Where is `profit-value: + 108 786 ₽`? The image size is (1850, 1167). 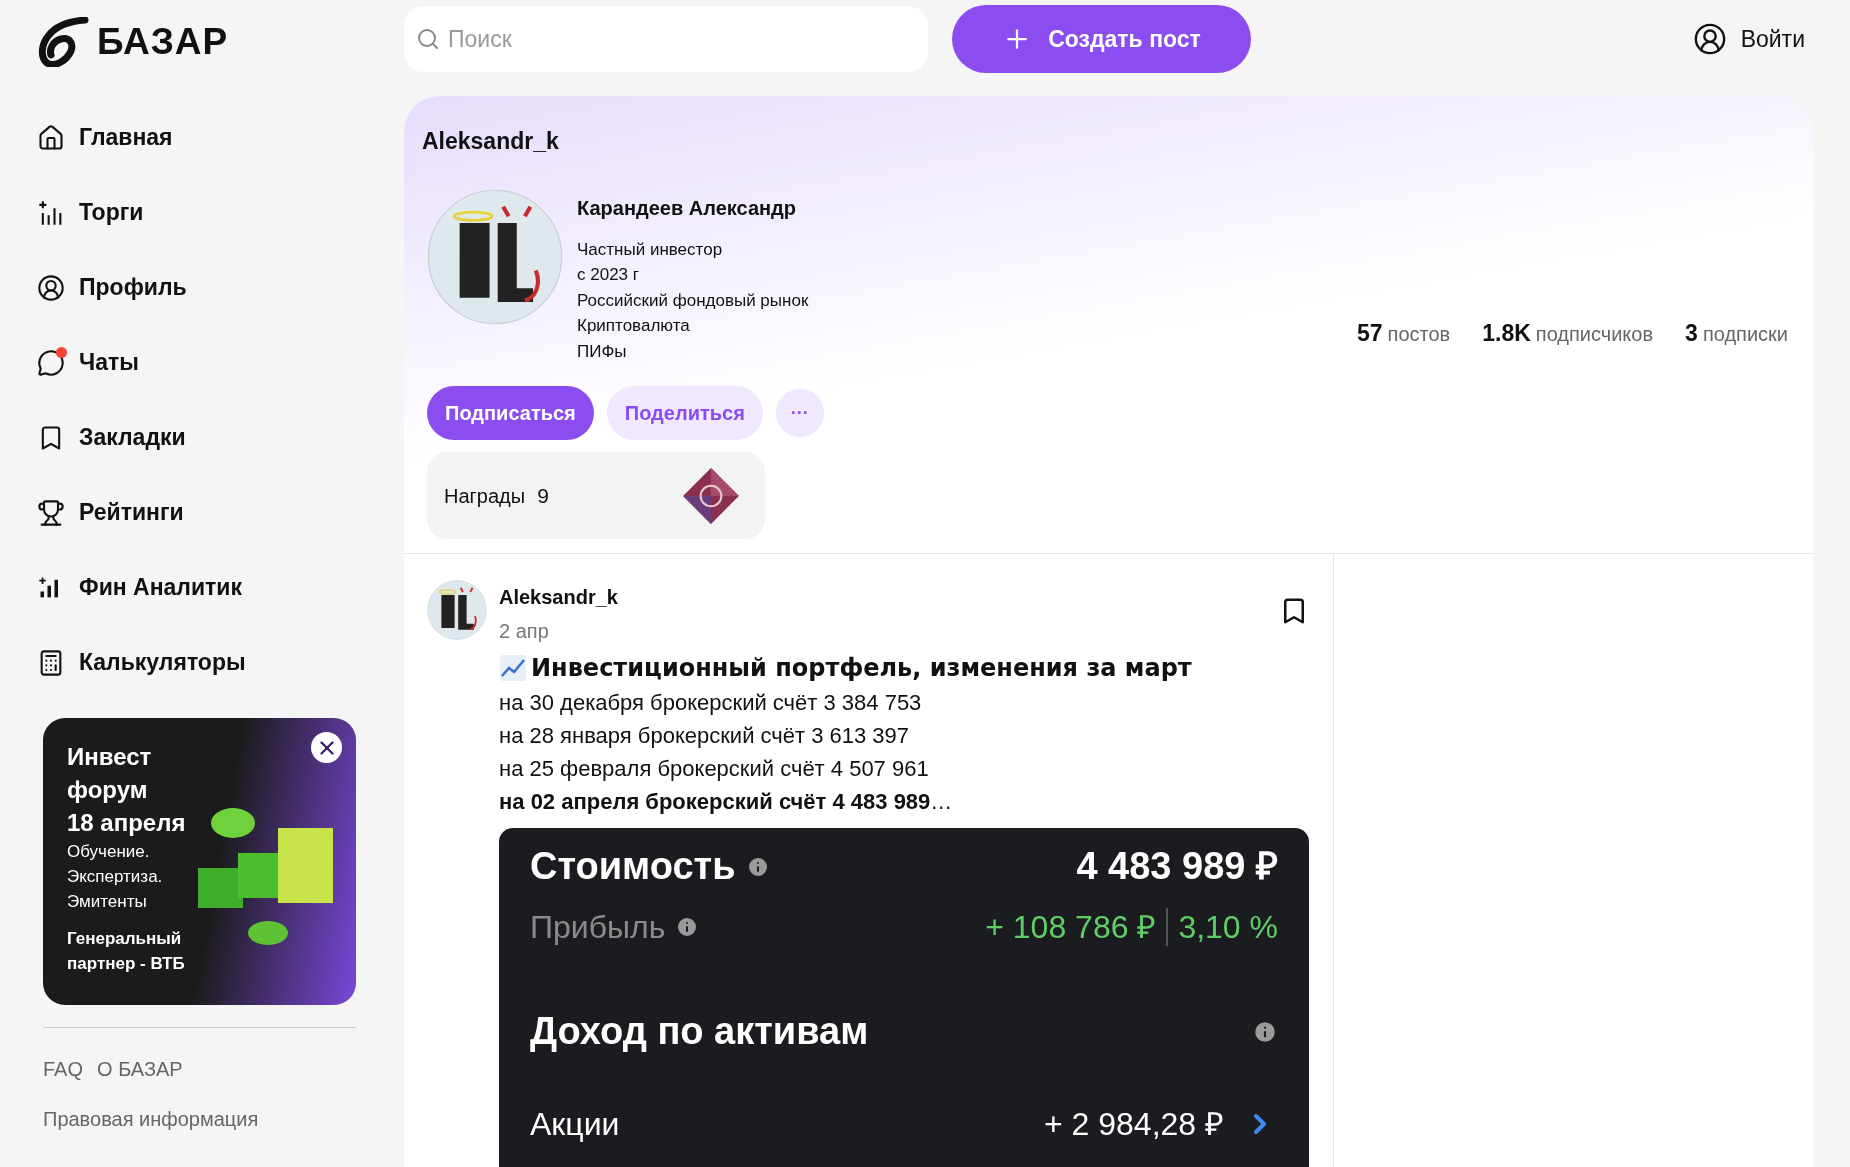 profit-value: + 108 786 ₽ is located at coordinates (1071, 927).